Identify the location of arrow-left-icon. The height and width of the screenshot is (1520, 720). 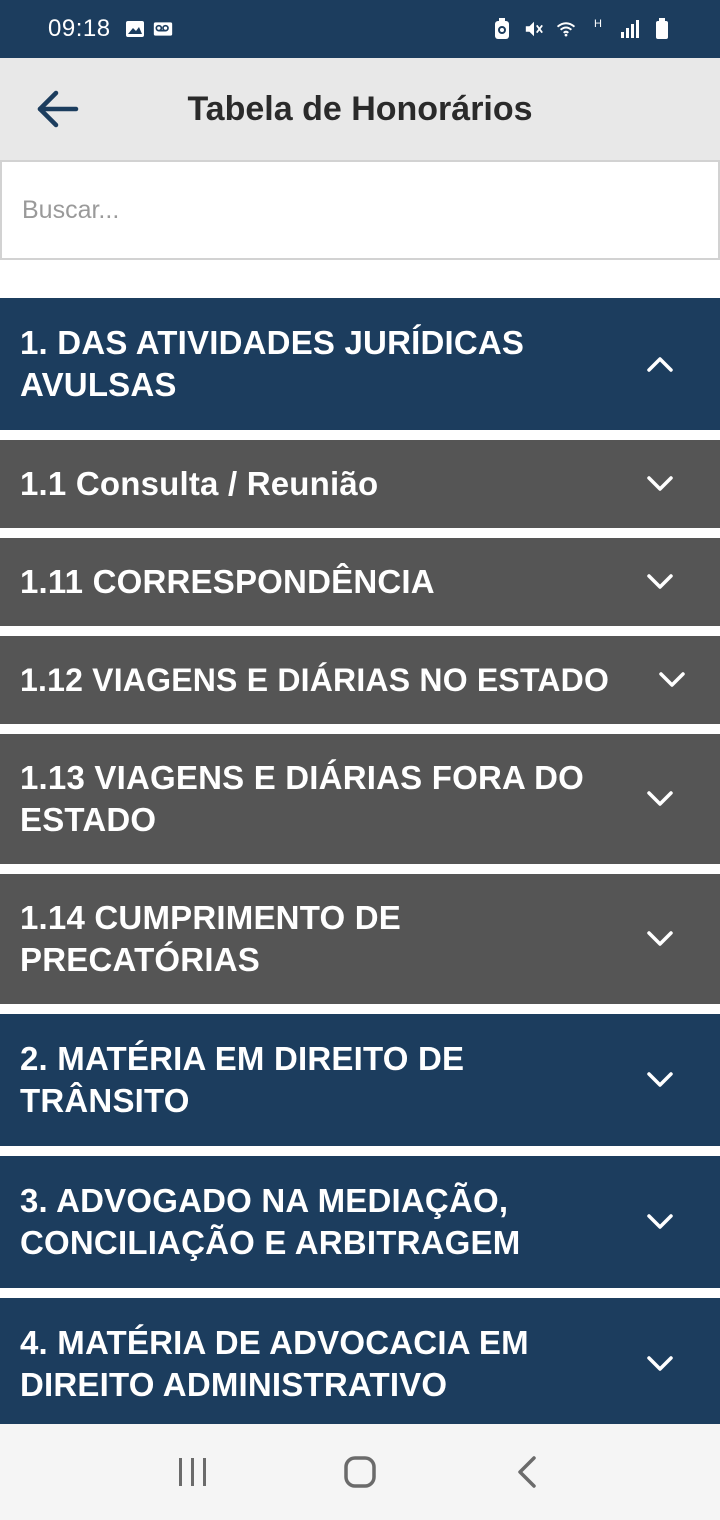
(58, 109).